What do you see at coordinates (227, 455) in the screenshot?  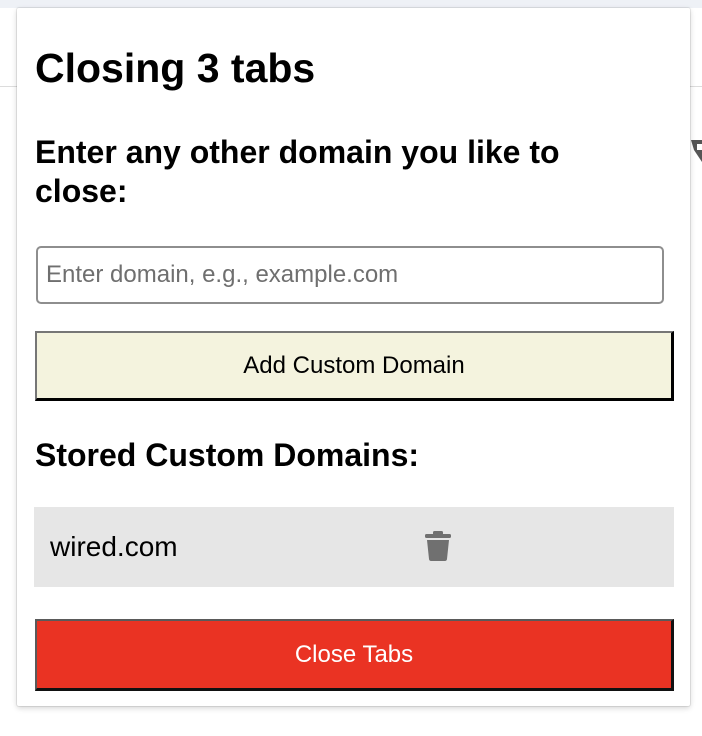 I see `stored-domains-heading: Stored Custom Domains:` at bounding box center [227, 455].